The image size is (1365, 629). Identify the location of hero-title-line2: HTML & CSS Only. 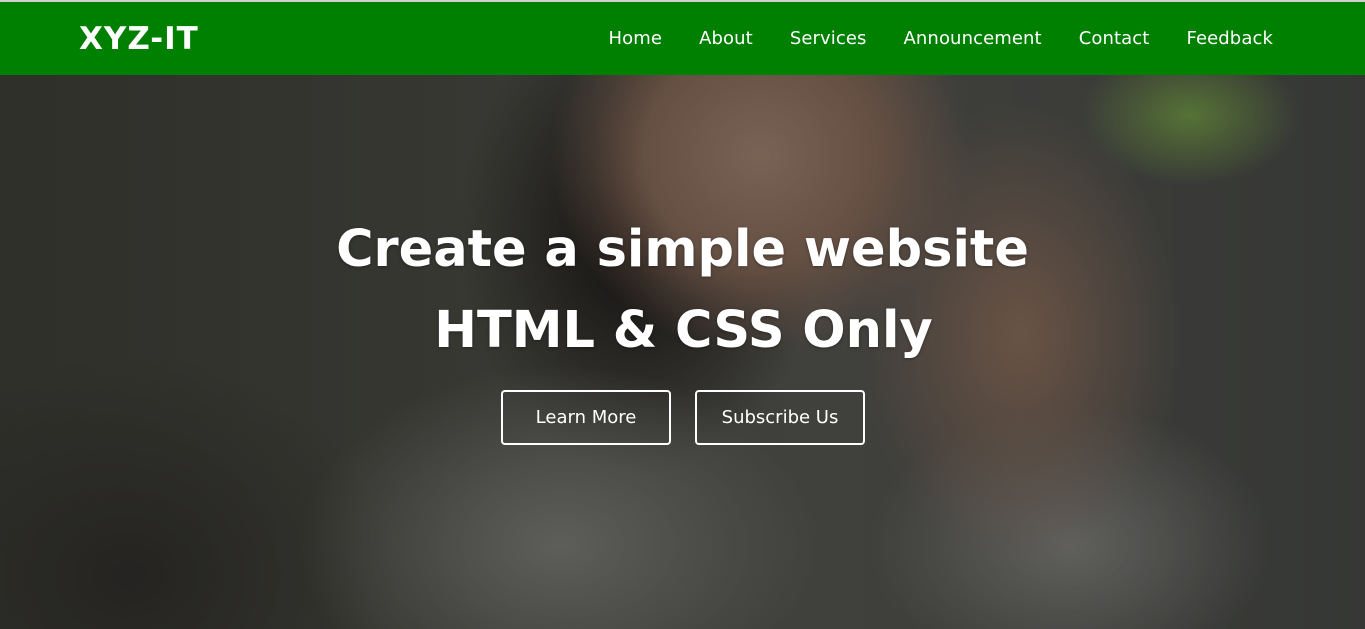
(683, 330).